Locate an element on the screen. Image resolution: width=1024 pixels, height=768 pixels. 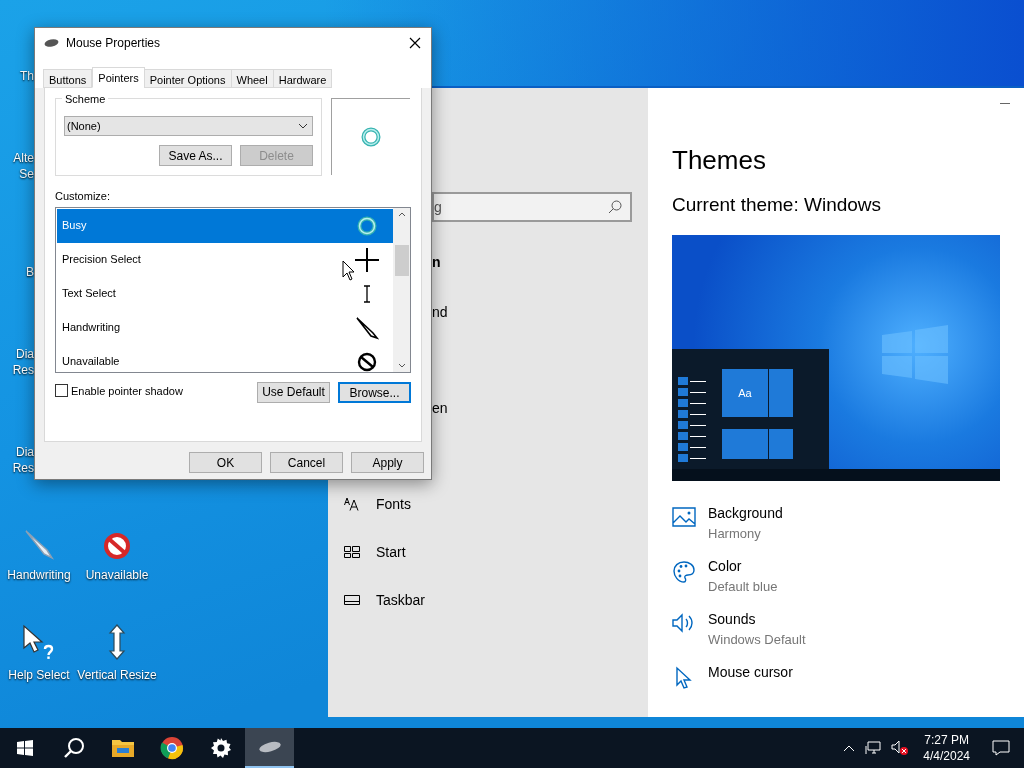
network-icon is located at coordinates (873, 748).